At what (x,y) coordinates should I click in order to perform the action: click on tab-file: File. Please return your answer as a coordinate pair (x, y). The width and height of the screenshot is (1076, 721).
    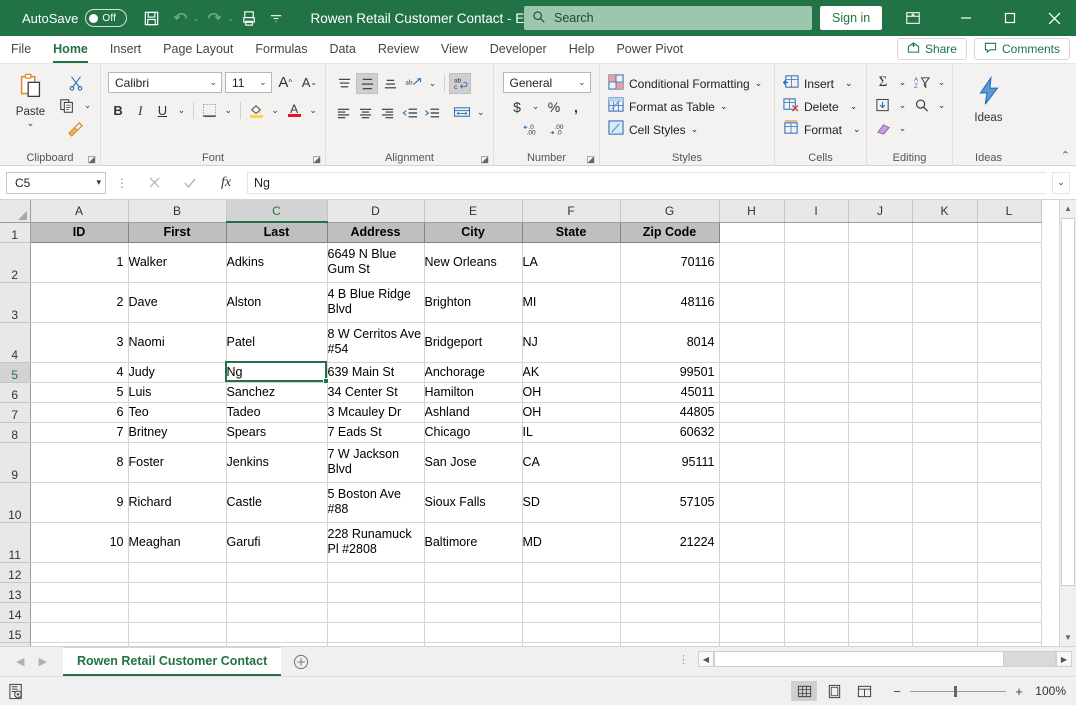
    Looking at the image, I should click on (21, 49).